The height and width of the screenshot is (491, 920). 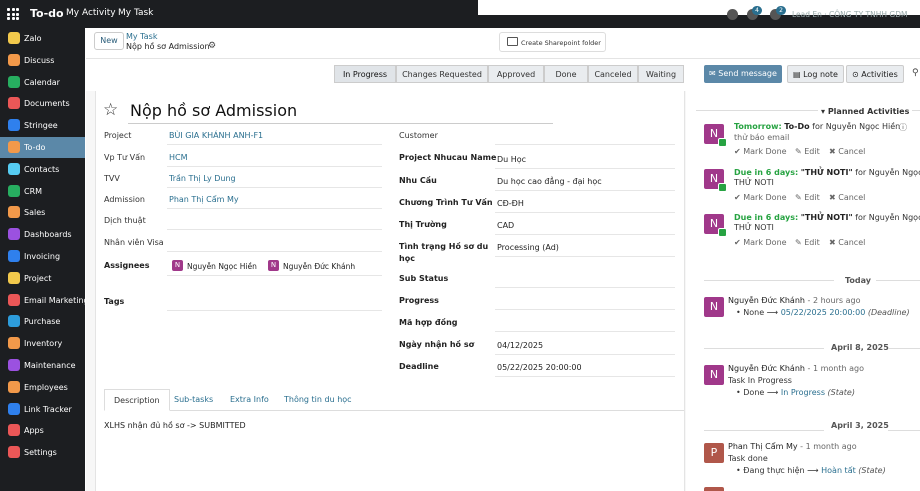 I want to click on email-marketing-icon, so click(x=14, y=299).